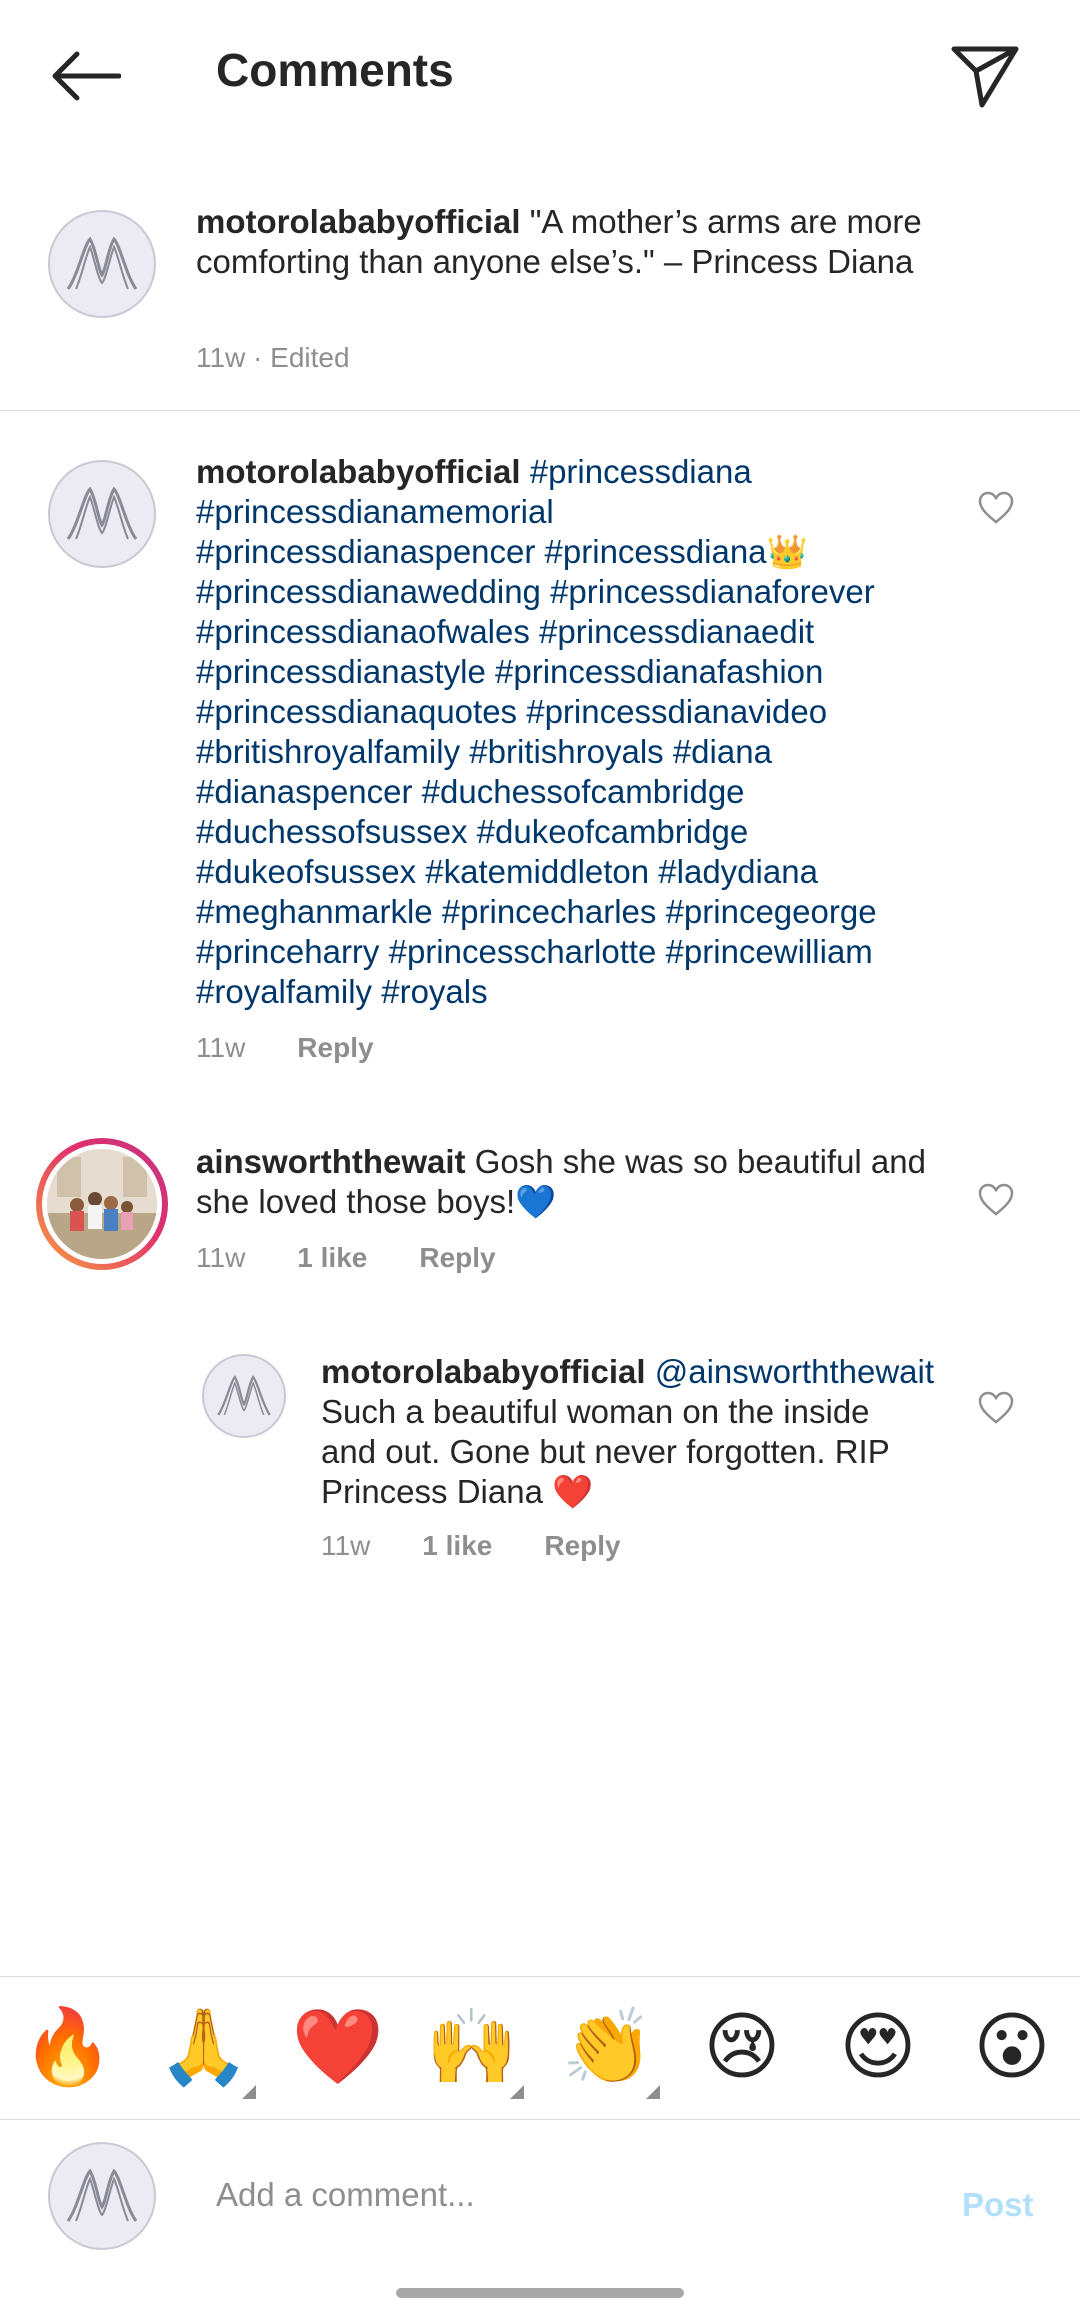 The height and width of the screenshot is (2316, 1080). What do you see at coordinates (1012, 2047) in the screenshot?
I see `surprised-emoji-button: 😮` at bounding box center [1012, 2047].